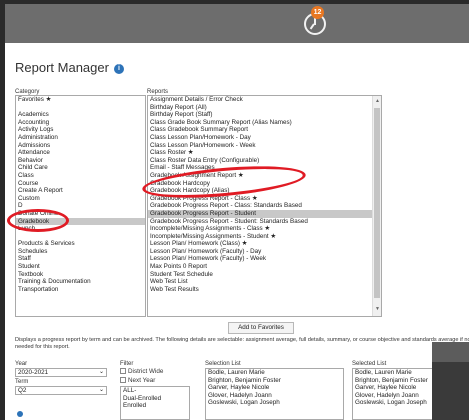  Describe the element at coordinates (274, 403) in the screenshot. I see `selection-list-item: Goslewski, Logan Joseph` at that location.